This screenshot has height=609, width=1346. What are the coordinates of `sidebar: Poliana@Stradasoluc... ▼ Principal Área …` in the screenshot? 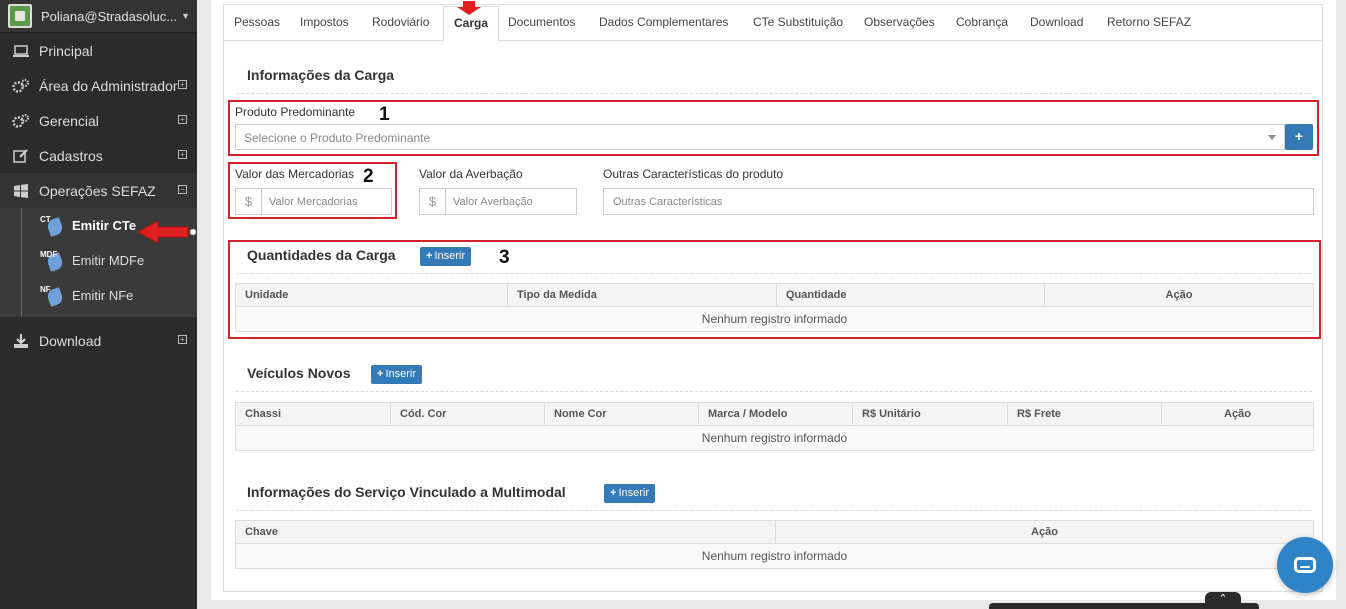 It's located at (98, 304).